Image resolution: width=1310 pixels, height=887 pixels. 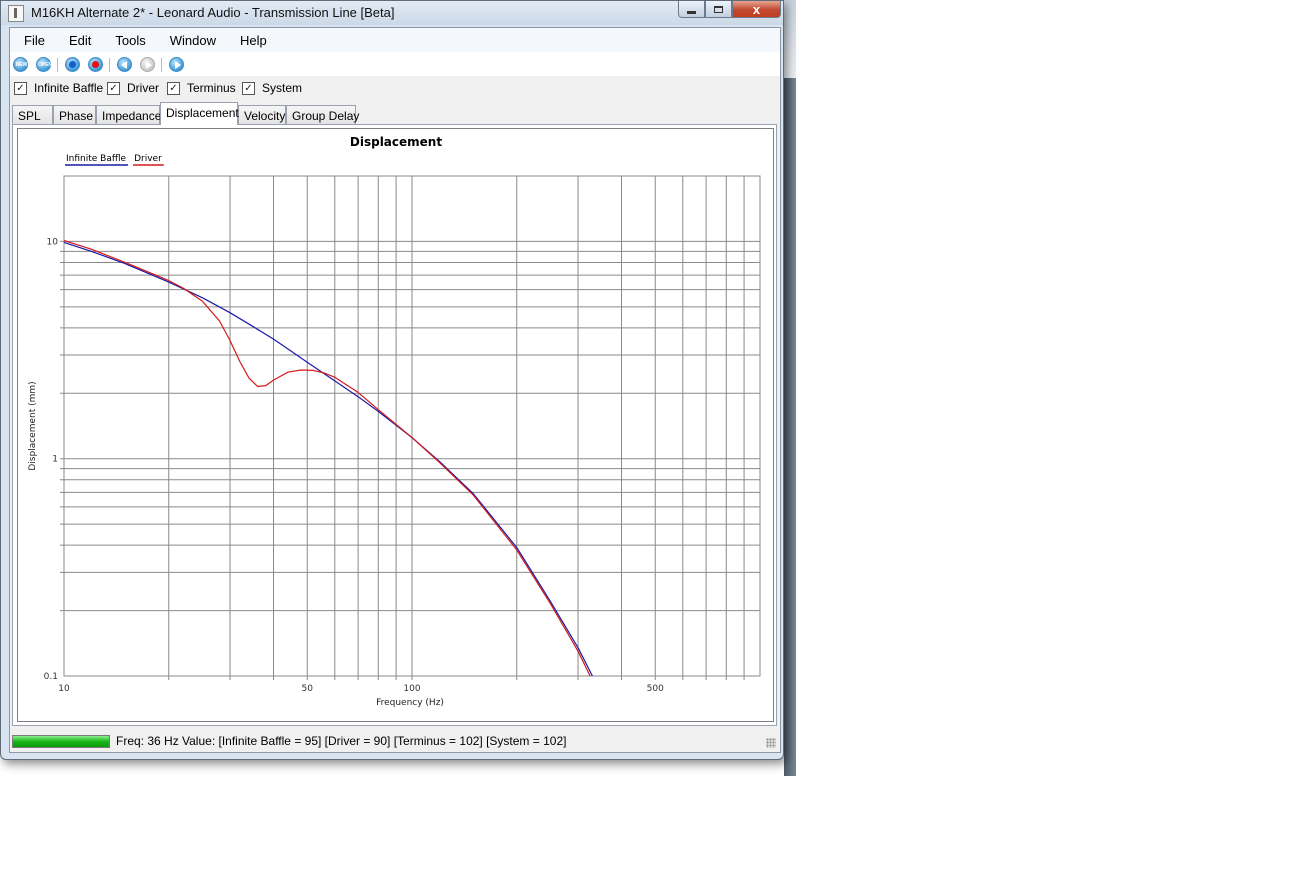 I want to click on play-icon, so click(x=178, y=65).